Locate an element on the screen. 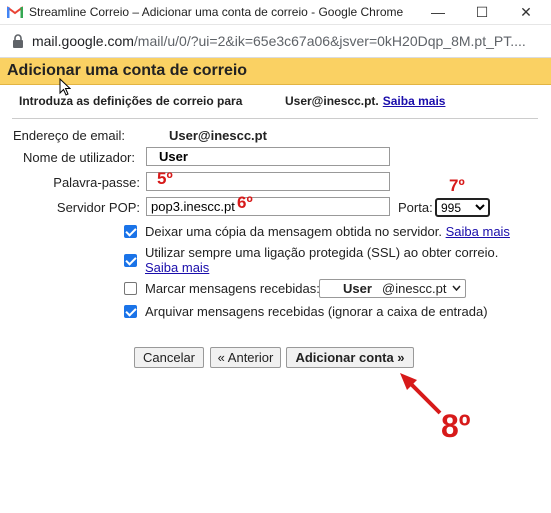 The height and width of the screenshot is (513, 551). minimize-button: — is located at coordinates (438, 12).